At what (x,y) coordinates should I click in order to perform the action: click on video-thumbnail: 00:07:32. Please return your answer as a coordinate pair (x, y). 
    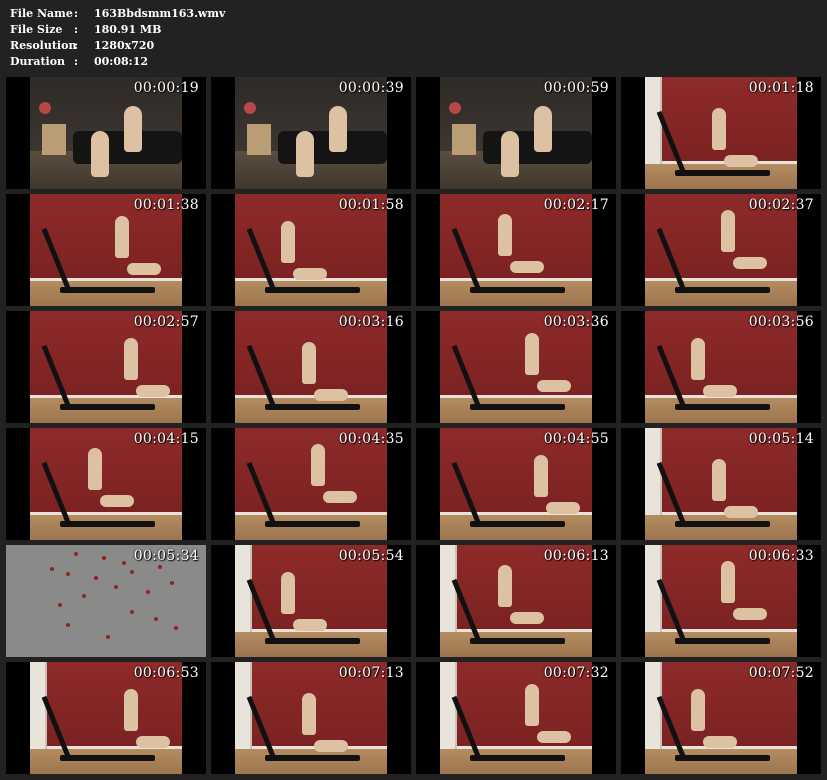
    Looking at the image, I should click on (516, 718).